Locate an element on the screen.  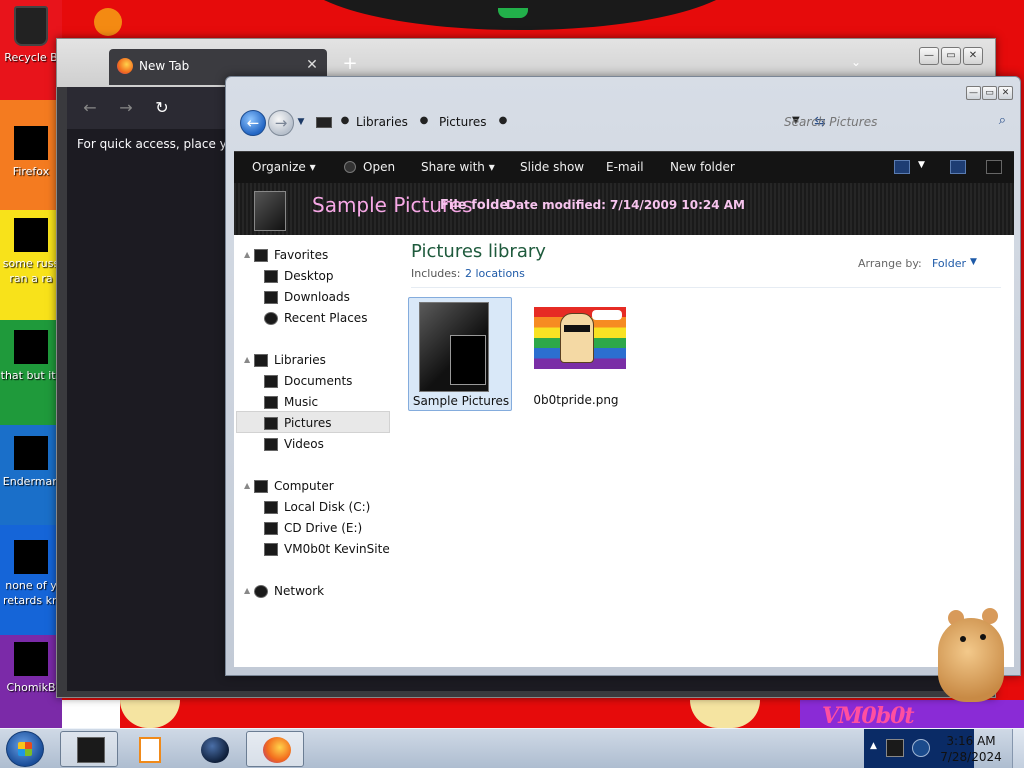
reload-icon: ↻ is located at coordinates (162, 108).